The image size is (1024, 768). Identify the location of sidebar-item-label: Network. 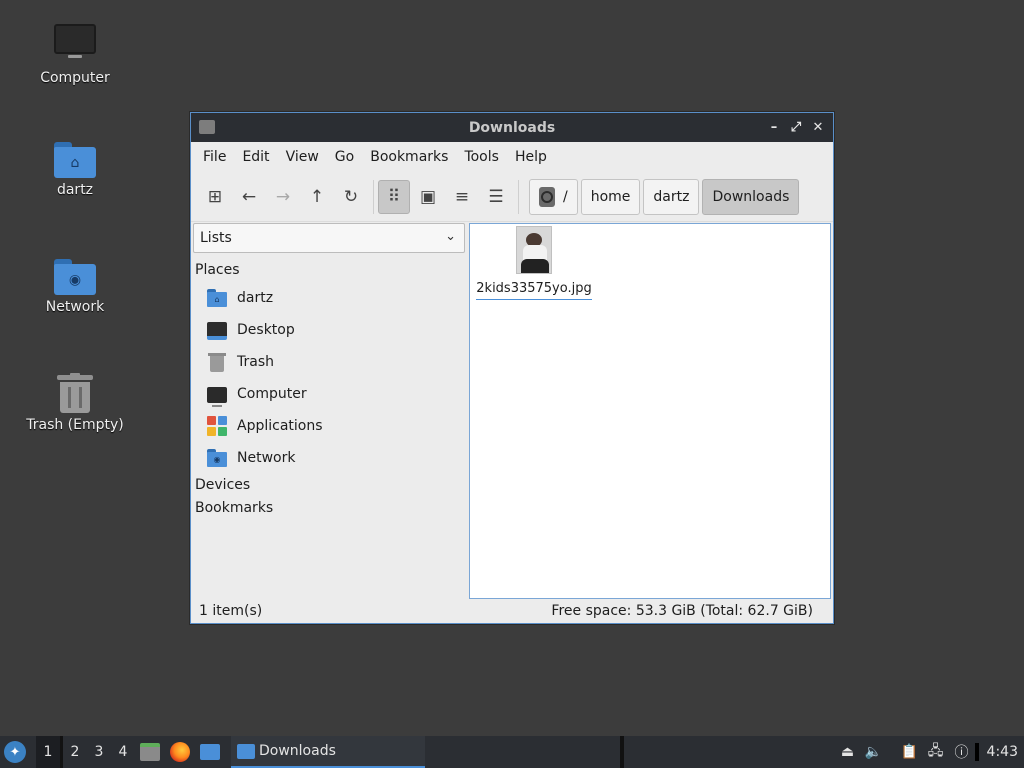
(266, 458).